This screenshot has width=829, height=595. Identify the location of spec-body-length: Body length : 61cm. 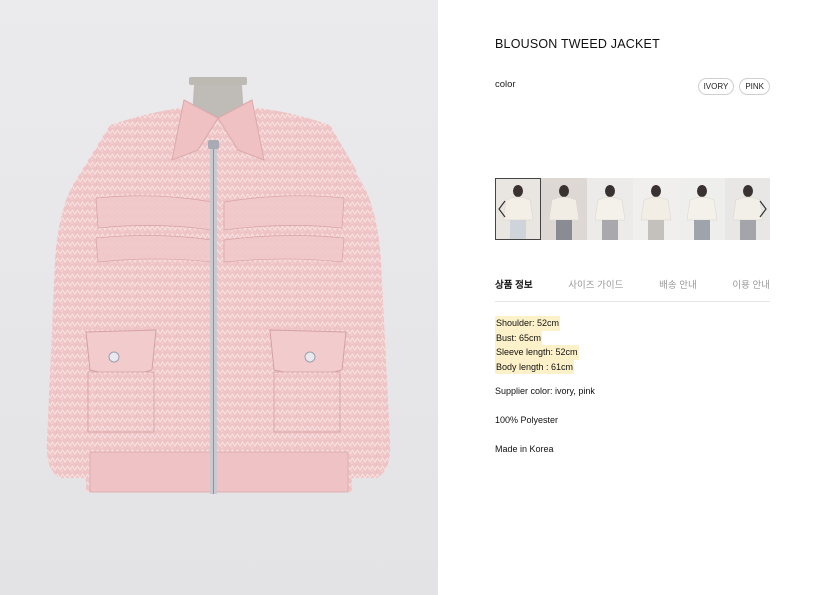
(535, 366).